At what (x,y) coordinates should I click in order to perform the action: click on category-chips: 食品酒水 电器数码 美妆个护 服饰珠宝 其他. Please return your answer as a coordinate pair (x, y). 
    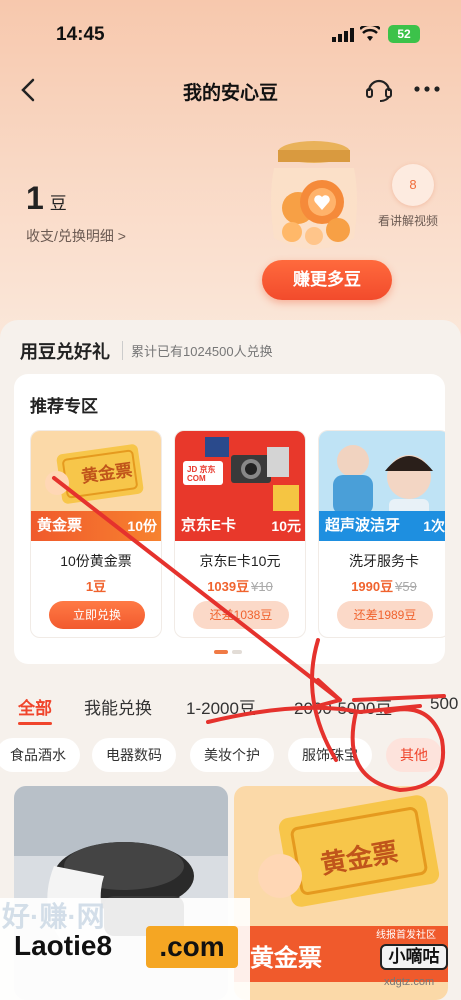
    Looking at the image, I should click on (230, 755).